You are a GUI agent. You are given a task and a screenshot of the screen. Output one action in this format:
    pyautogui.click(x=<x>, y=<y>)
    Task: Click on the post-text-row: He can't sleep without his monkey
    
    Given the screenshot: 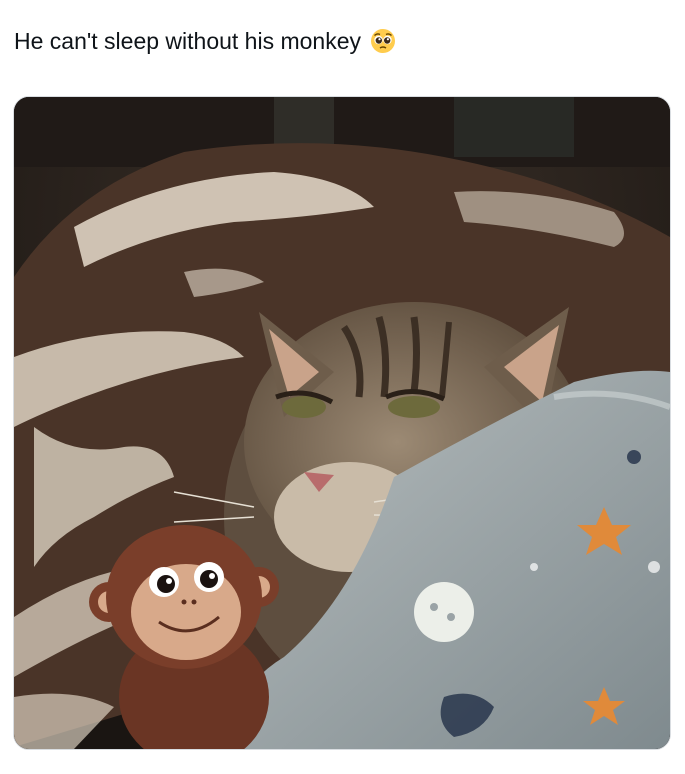 What is the action you would take?
    pyautogui.click(x=205, y=41)
    